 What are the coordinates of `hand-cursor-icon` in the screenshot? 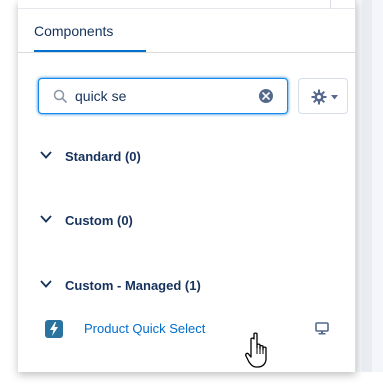 It's located at (256, 350).